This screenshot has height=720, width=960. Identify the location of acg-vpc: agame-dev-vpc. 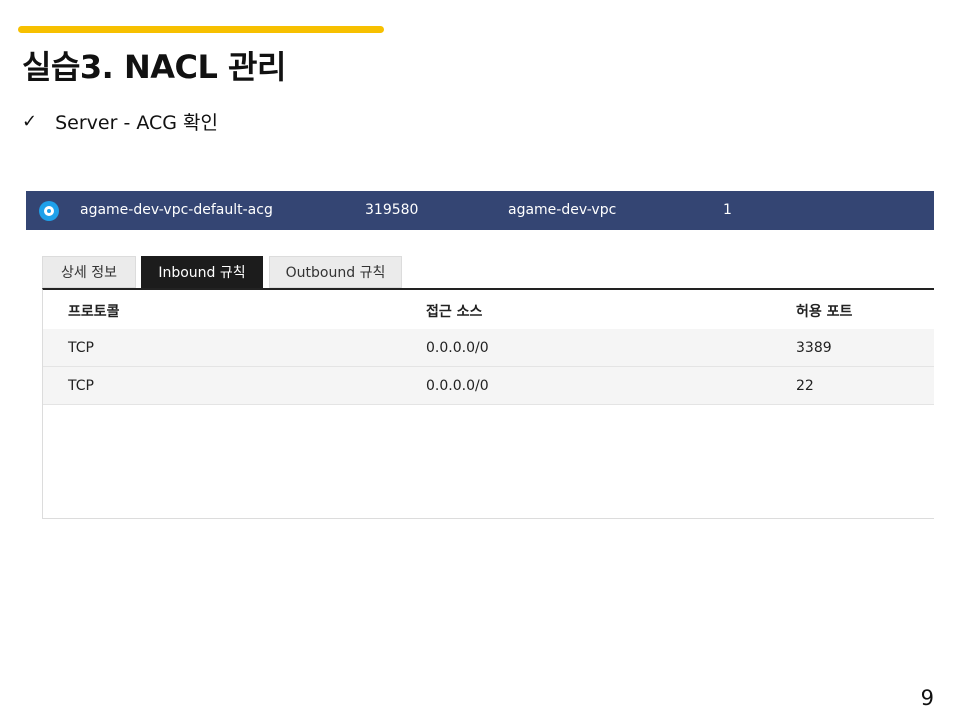
(562, 210).